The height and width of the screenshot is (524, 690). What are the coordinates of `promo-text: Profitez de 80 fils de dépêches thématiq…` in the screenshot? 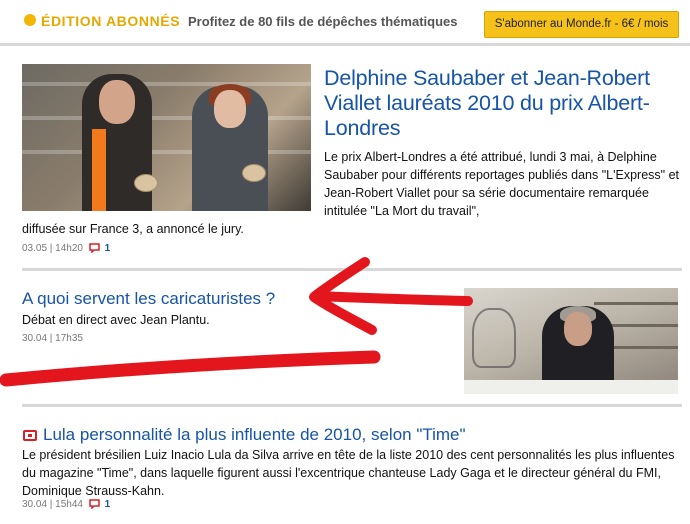 It's located at (322, 21).